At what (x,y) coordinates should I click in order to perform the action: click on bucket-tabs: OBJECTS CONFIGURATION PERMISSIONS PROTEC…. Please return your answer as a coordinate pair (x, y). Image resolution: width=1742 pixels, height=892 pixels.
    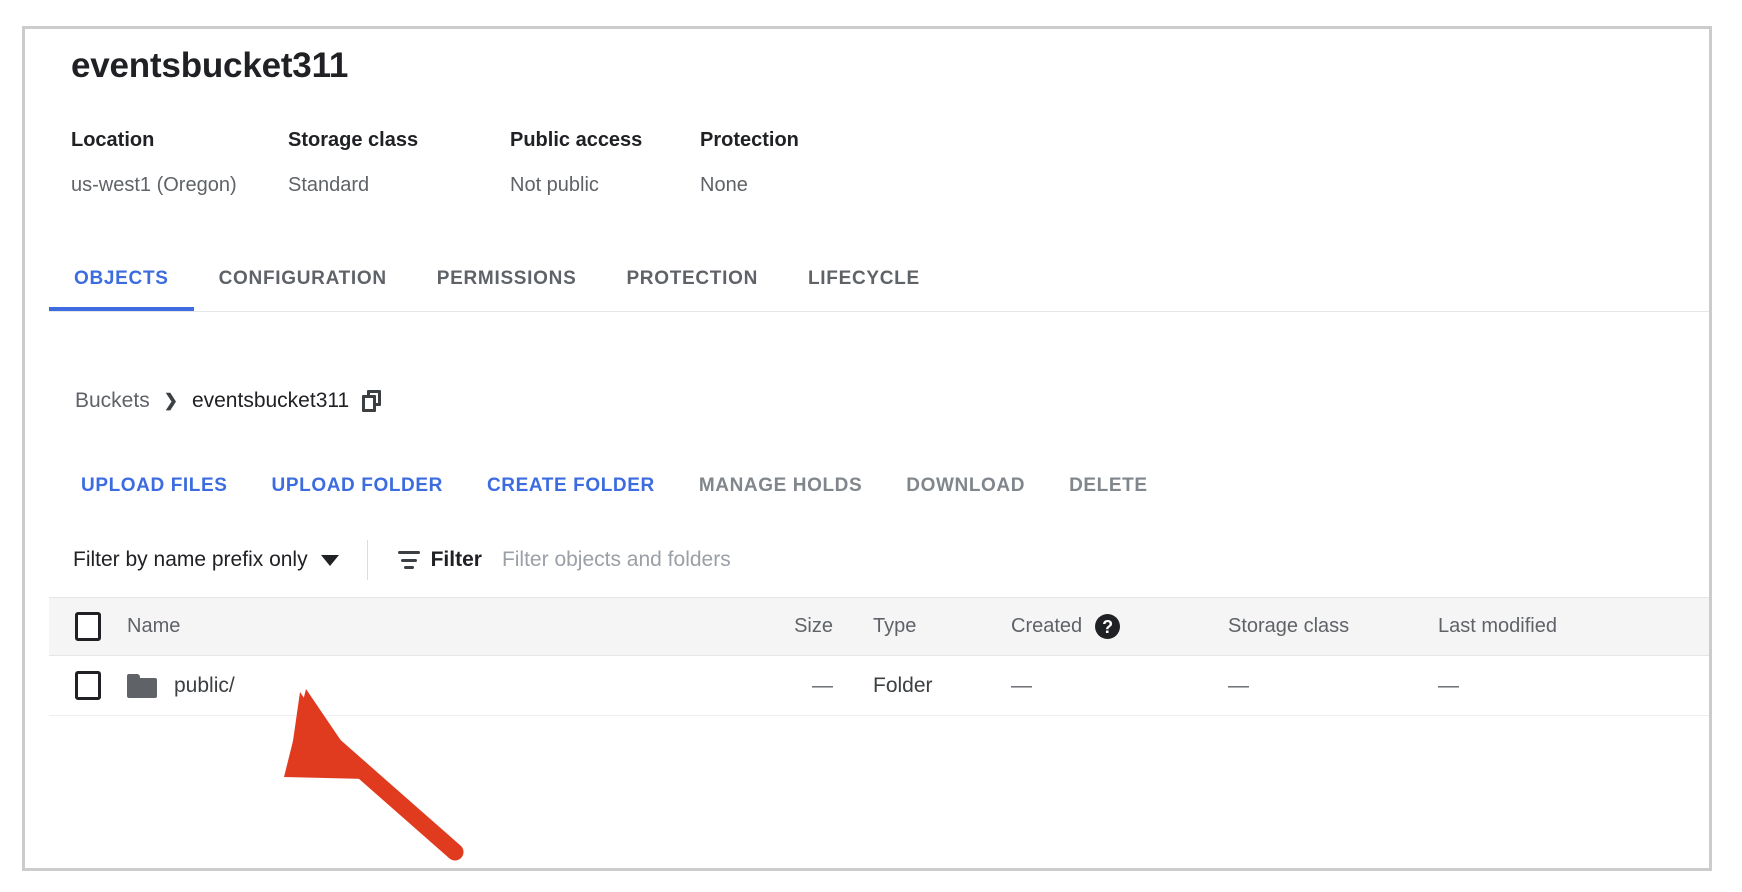
    Looking at the image, I should click on (879, 279).